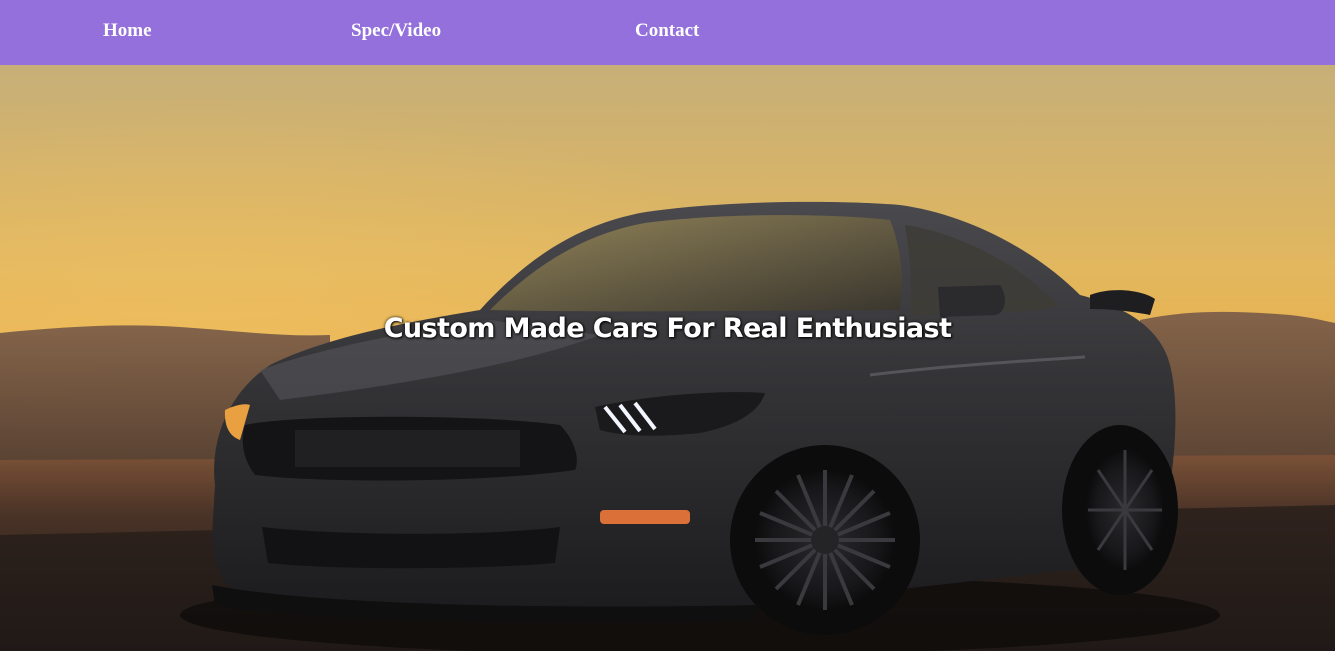  Describe the element at coordinates (396, 31) in the screenshot. I see `nav-link-spec-video: Spec/Video` at that location.